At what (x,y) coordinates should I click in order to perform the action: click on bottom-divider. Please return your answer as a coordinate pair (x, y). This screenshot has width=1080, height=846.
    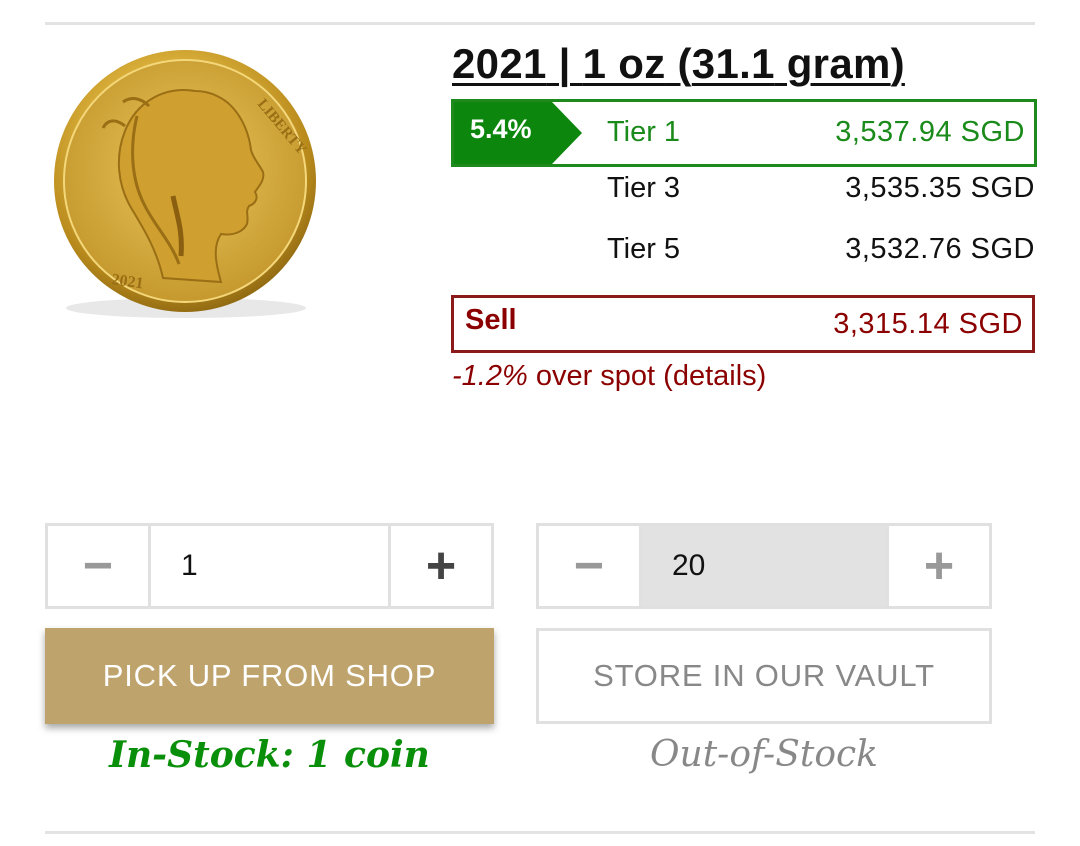
    Looking at the image, I should click on (540, 832).